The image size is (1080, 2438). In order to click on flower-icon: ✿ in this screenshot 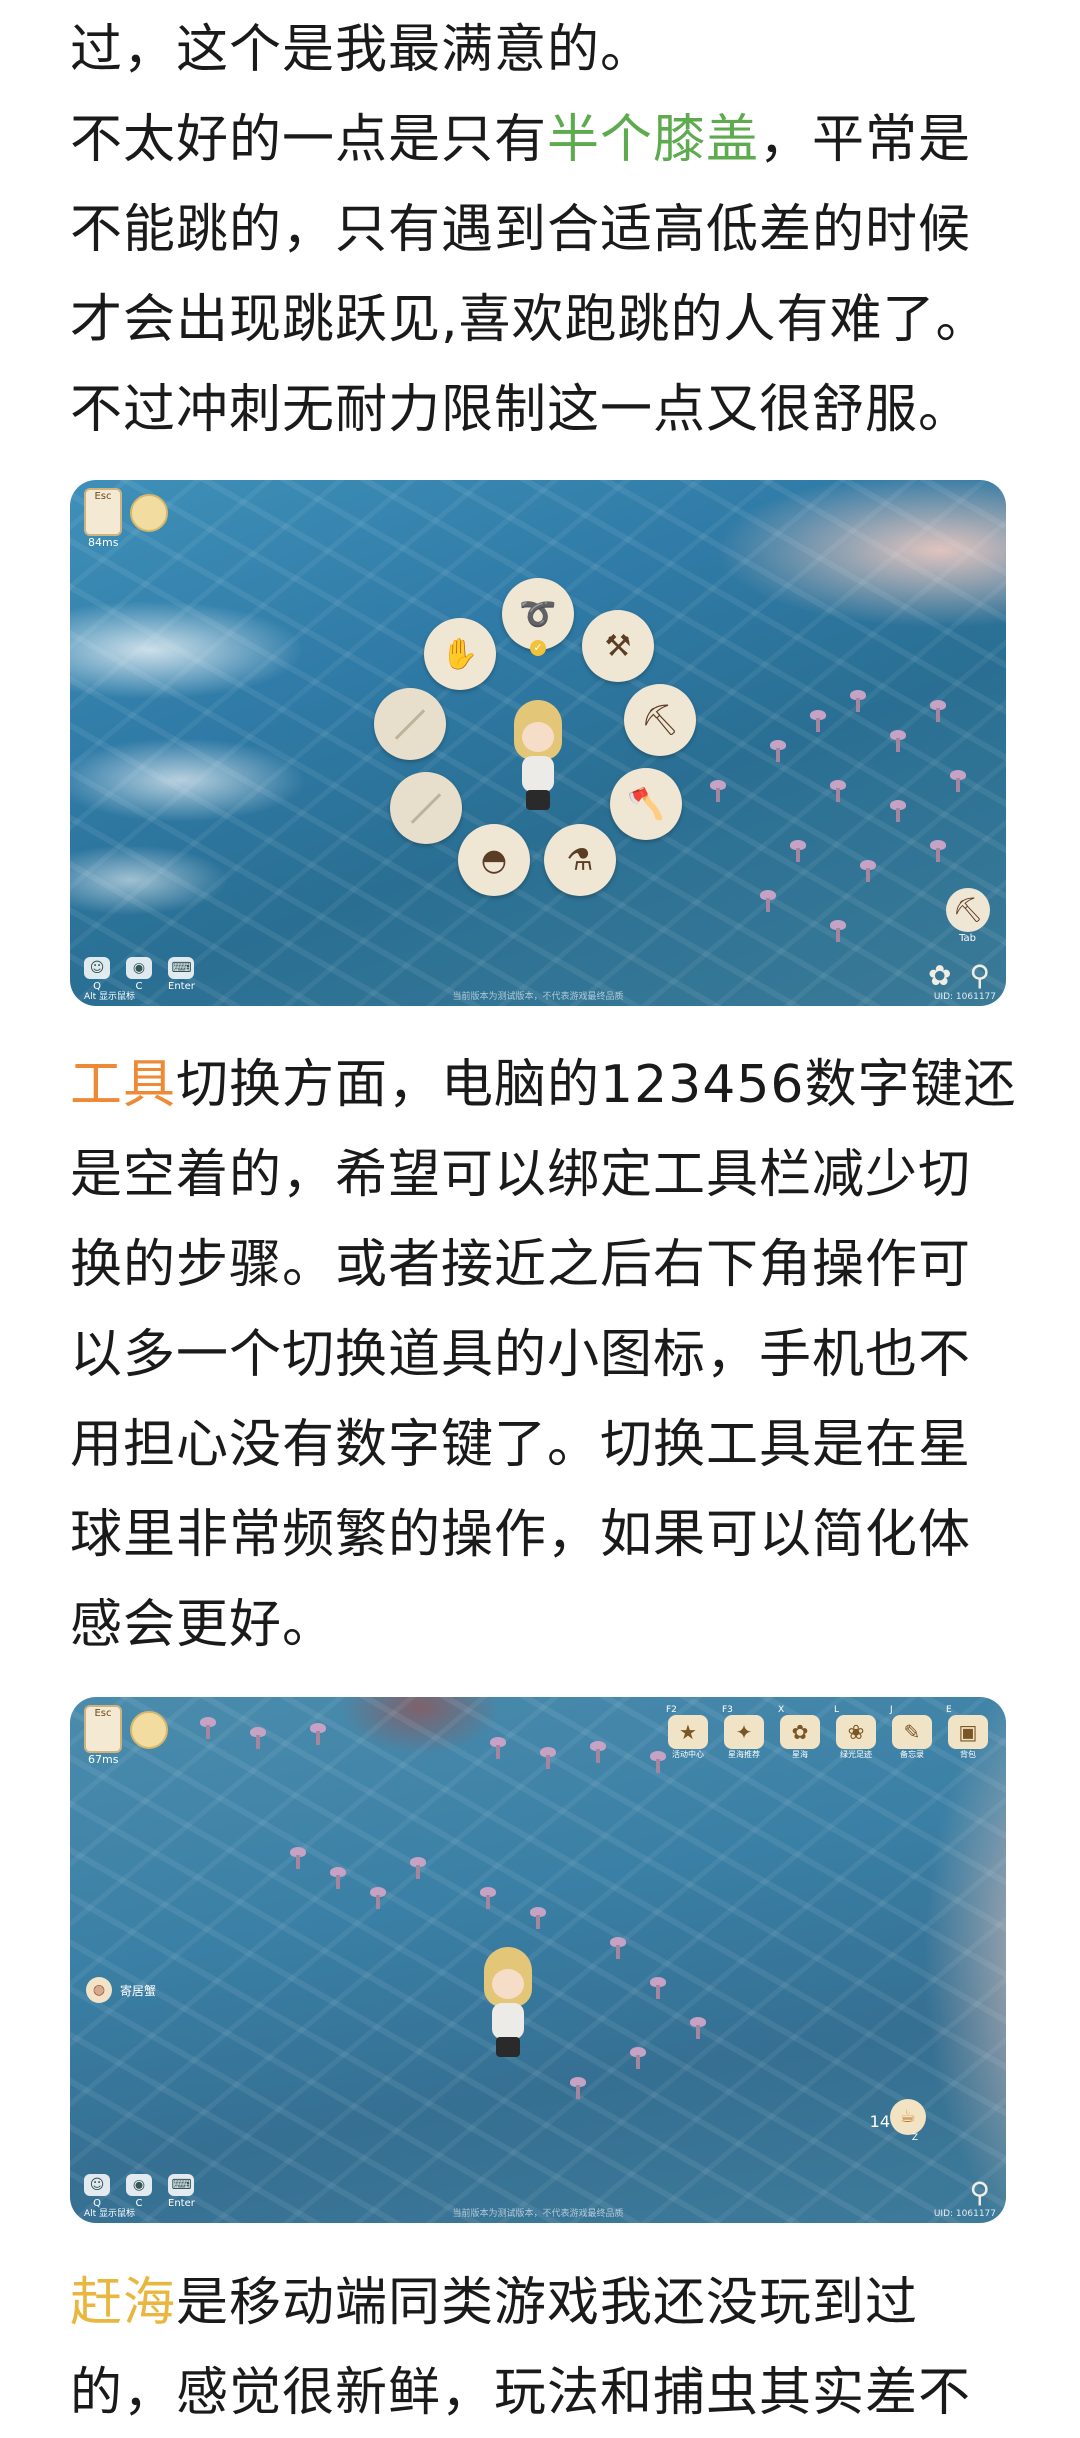, I will do `click(939, 975)`.